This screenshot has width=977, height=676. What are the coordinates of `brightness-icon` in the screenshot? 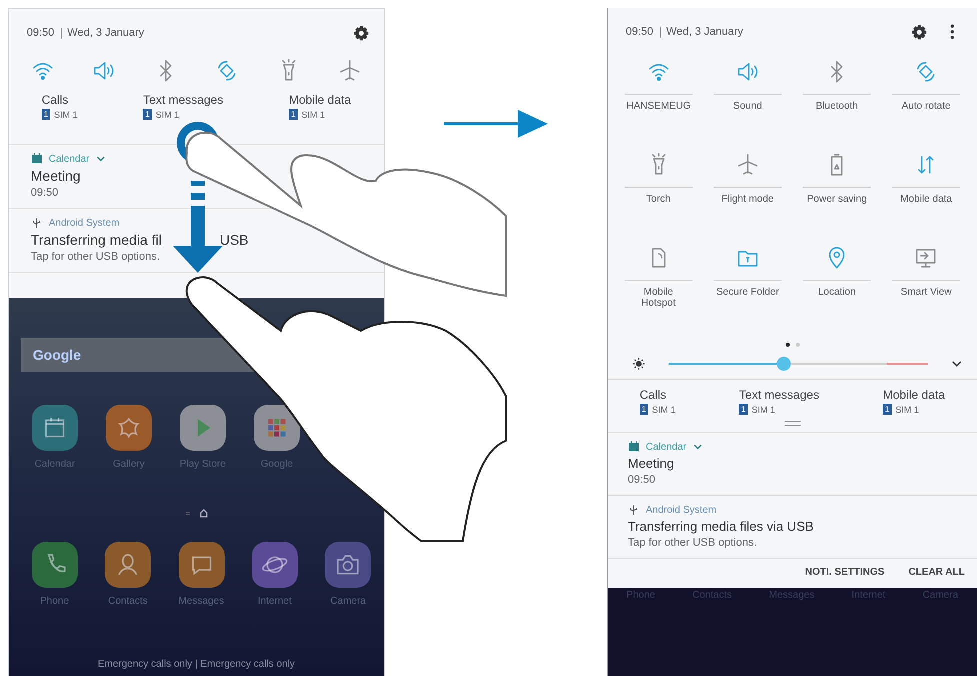 It's located at (639, 364).